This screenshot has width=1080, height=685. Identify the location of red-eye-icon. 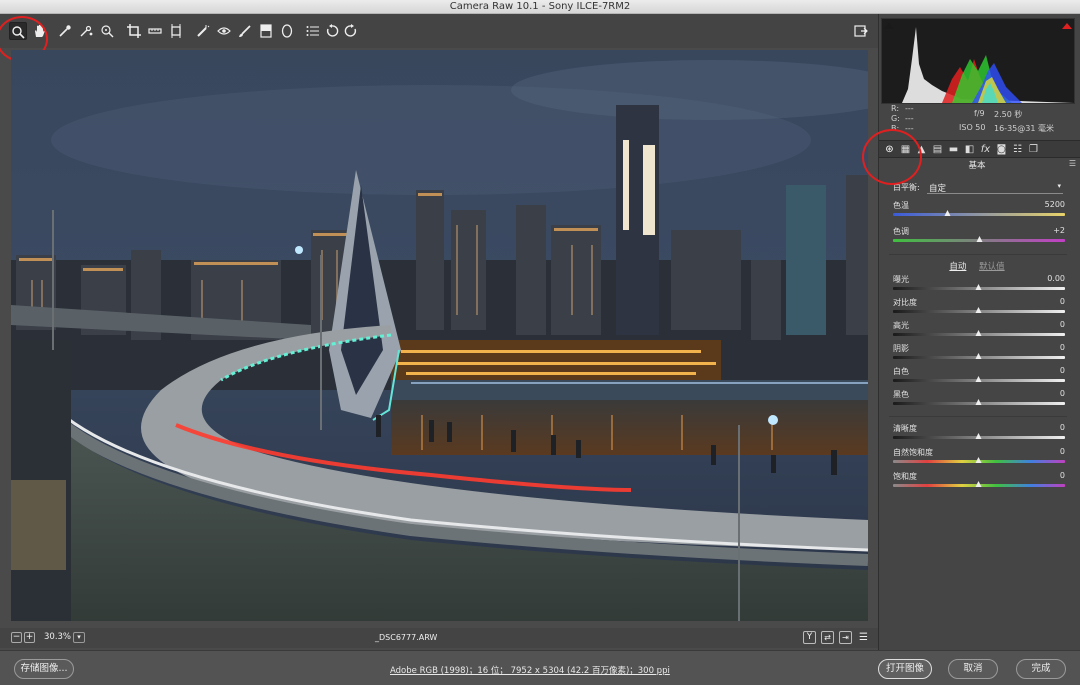
(224, 31).